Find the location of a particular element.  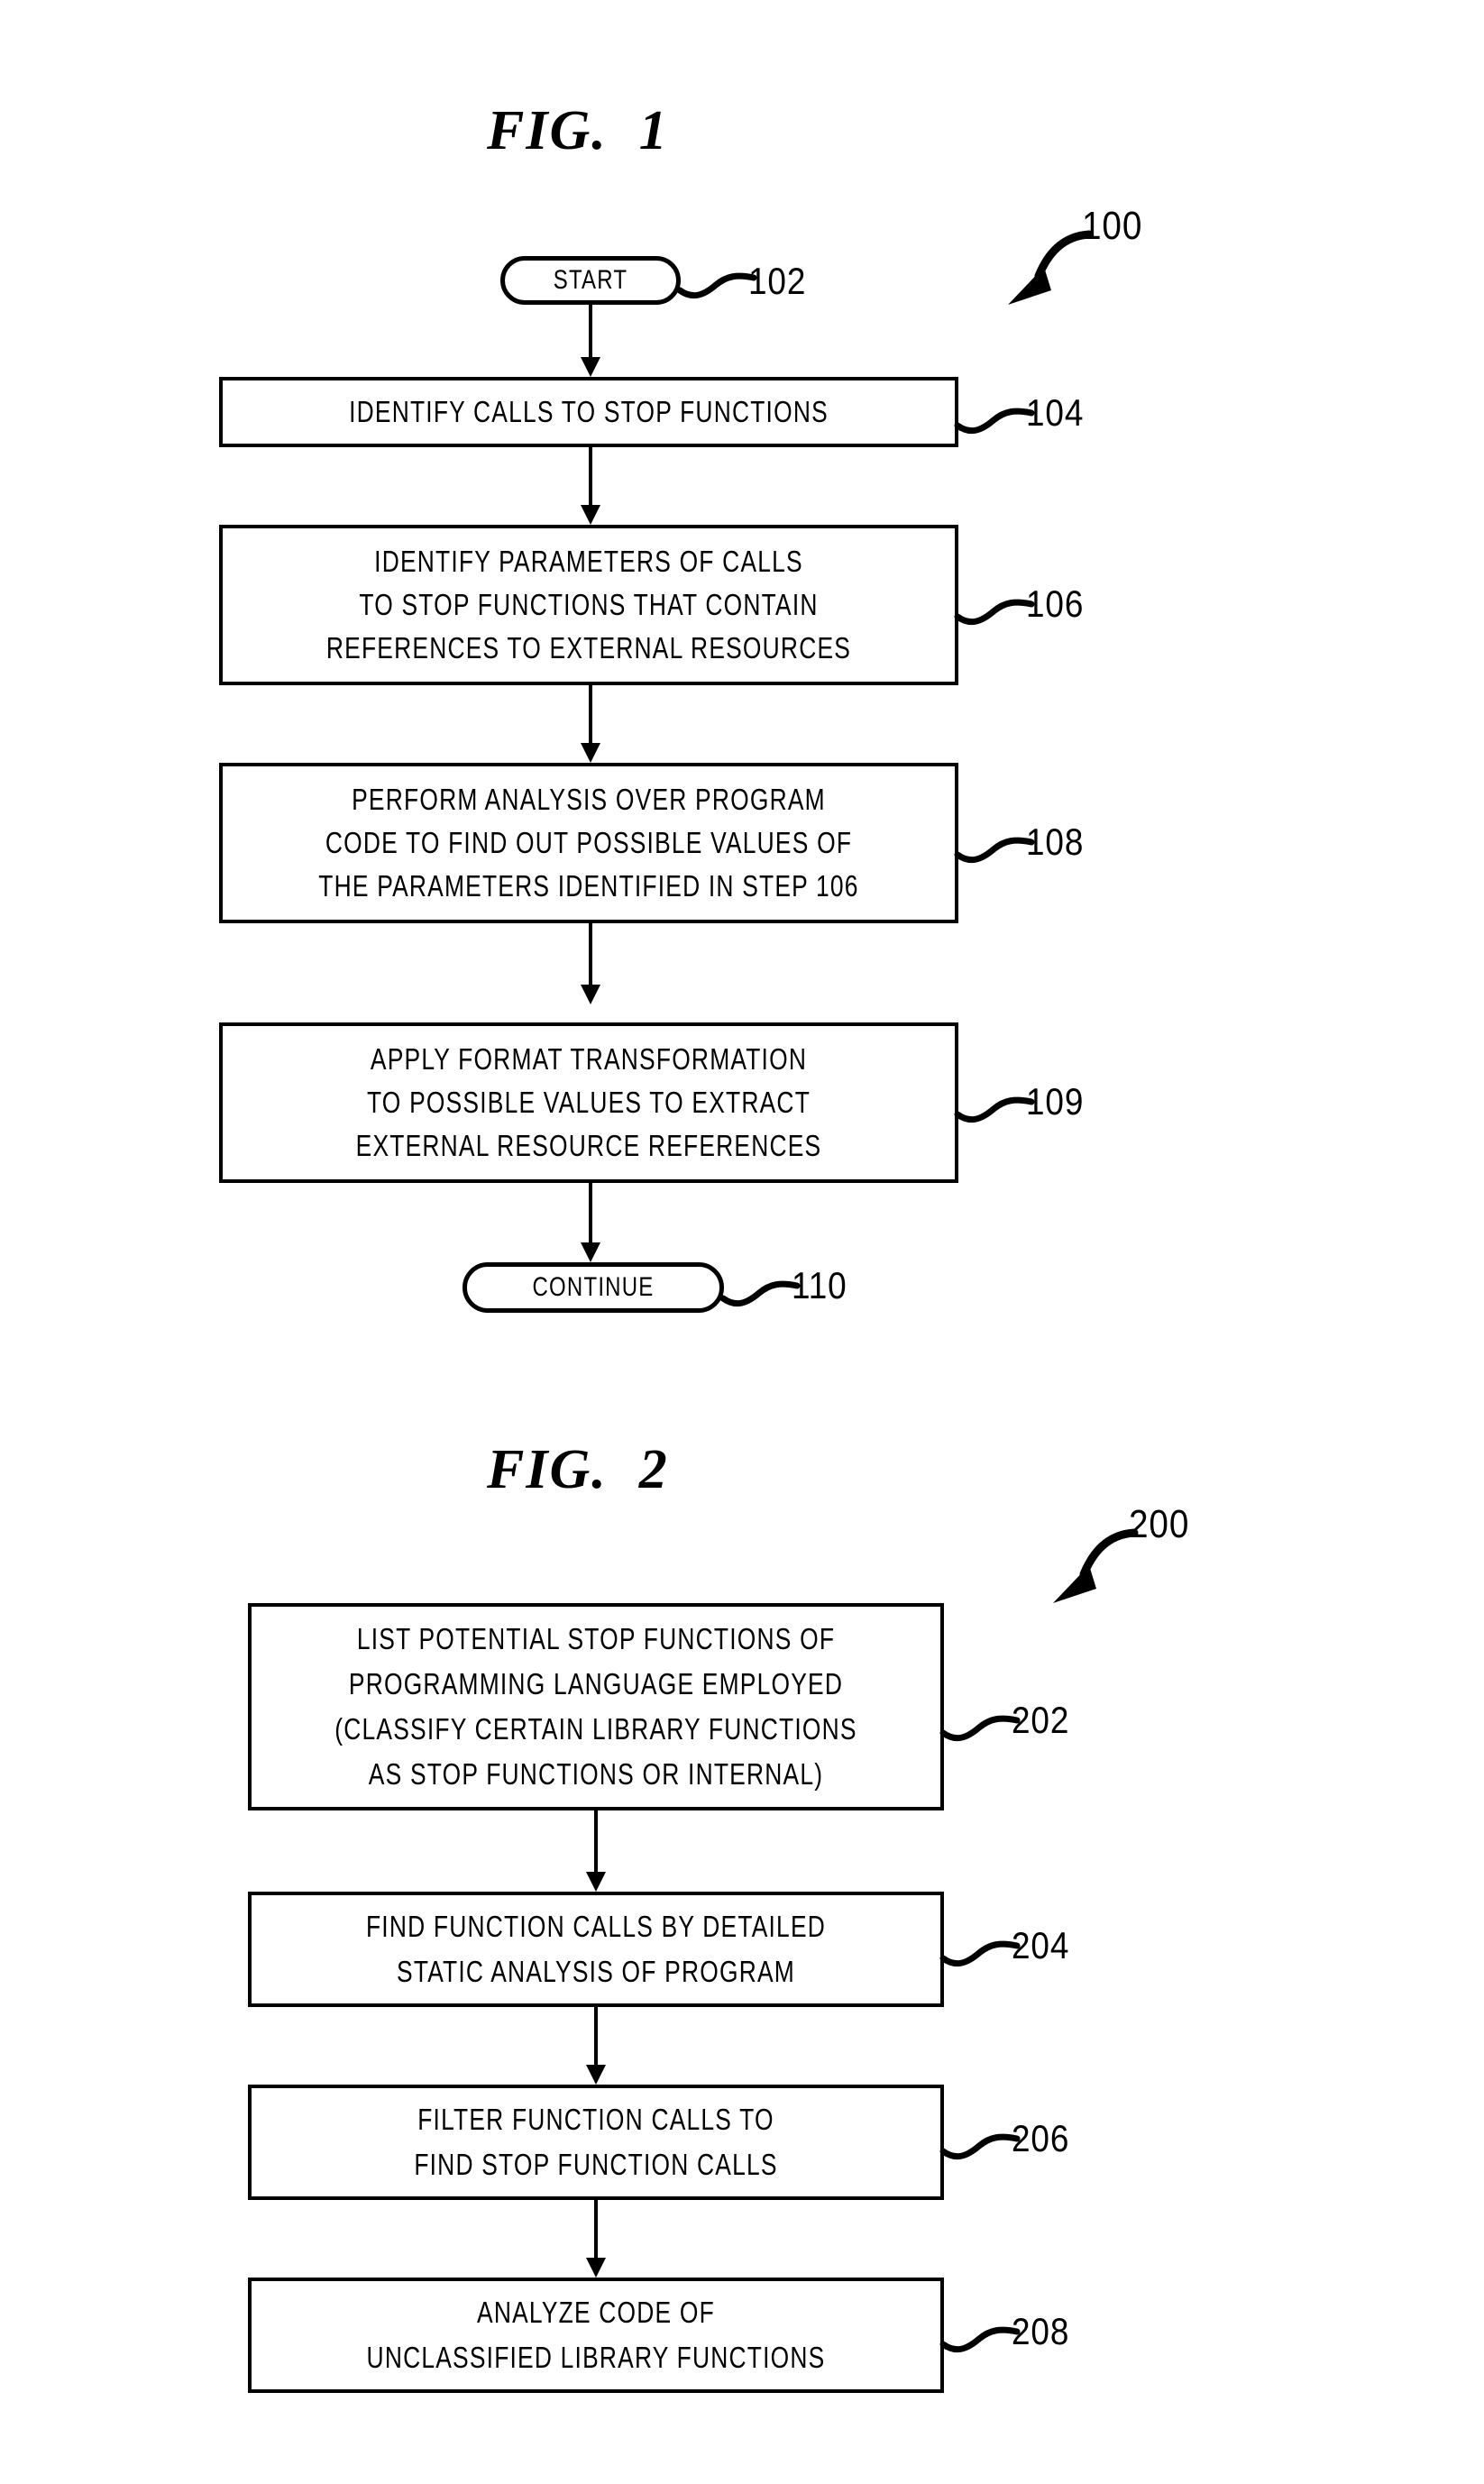

flow-node-start: START is located at coordinates (590, 281).